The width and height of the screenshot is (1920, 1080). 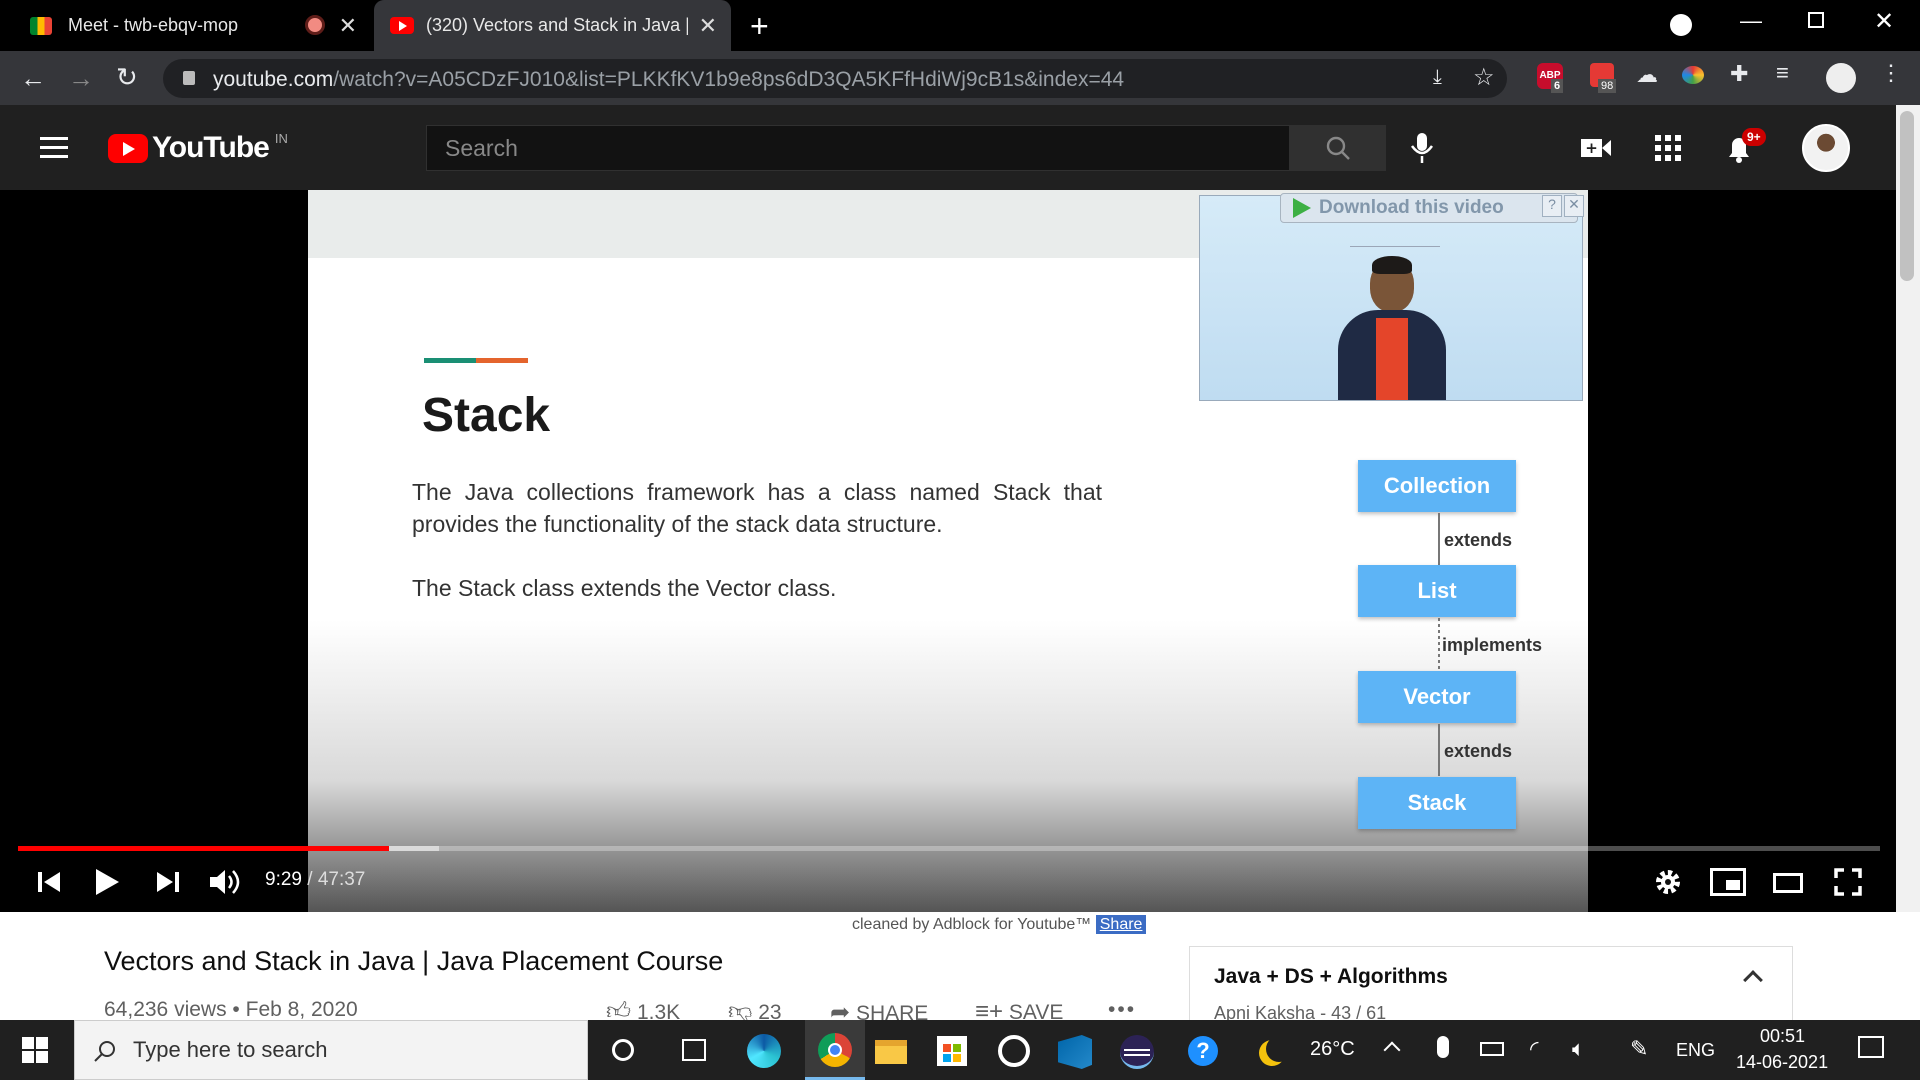 What do you see at coordinates (1782, 73) in the screenshot?
I see `media-control-icon: ≡` at bounding box center [1782, 73].